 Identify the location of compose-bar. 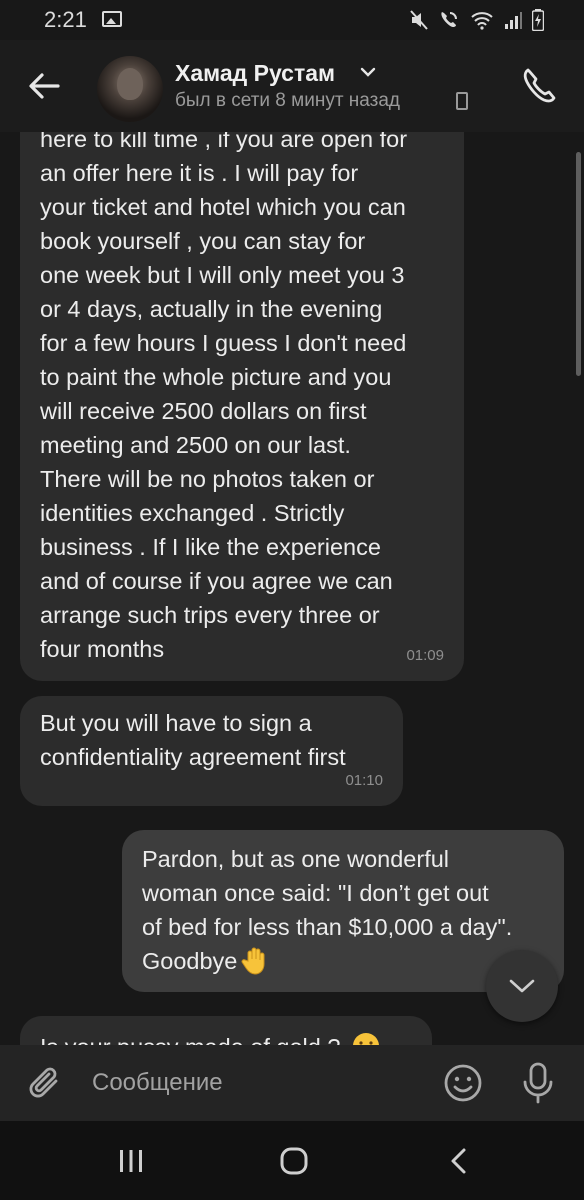
(292, 1083).